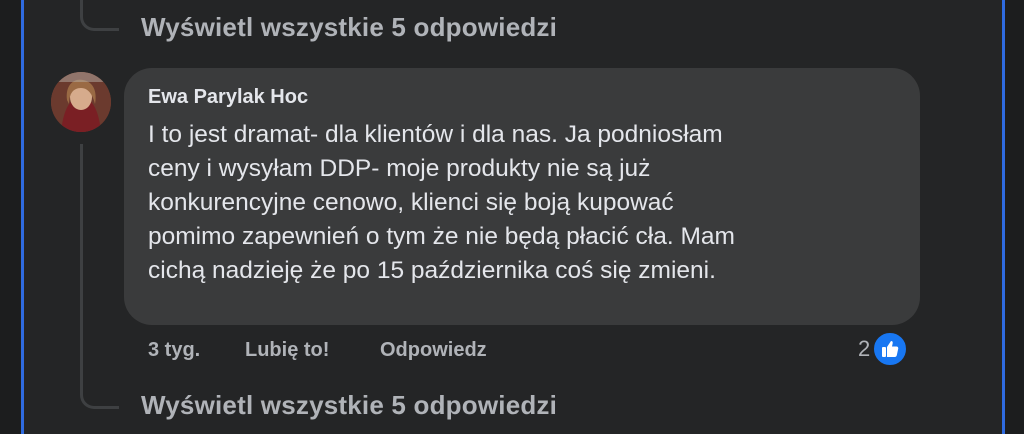 The width and height of the screenshot is (1024, 434). Describe the element at coordinates (349, 27) in the screenshot. I see `view-all-replies-link-top: Wyświetl wszystkie 5 odpowiedzi` at that location.